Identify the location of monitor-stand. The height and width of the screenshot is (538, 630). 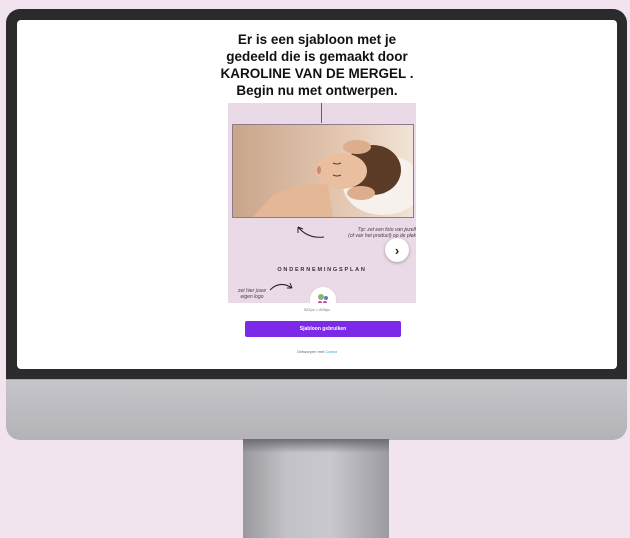
(316, 488).